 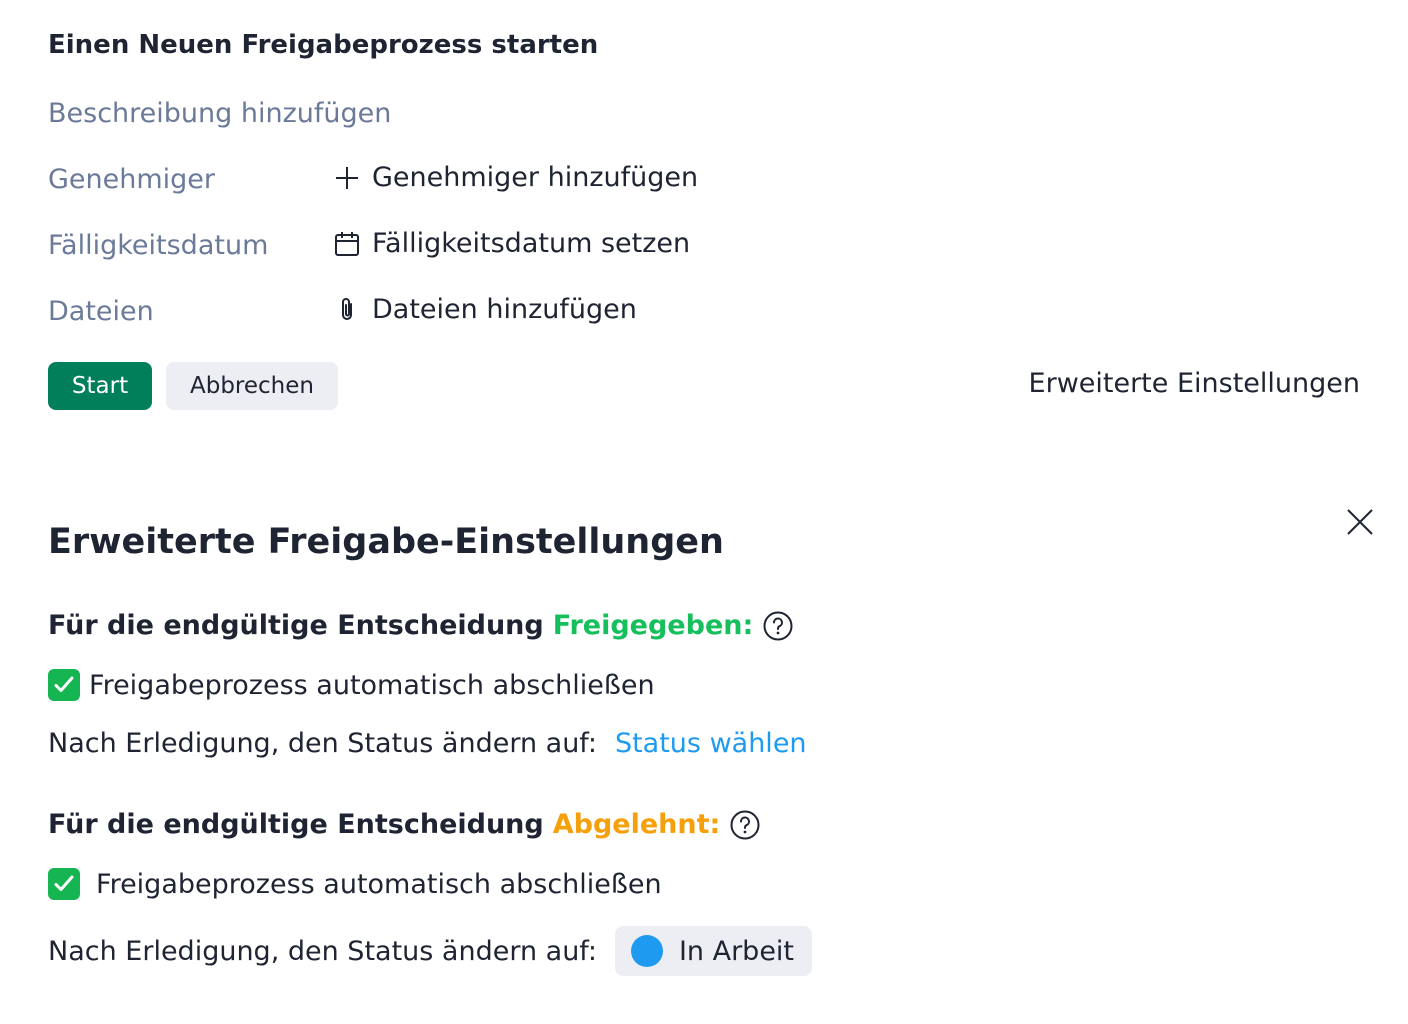 What do you see at coordinates (323, 45) in the screenshot?
I see `form-title: Einen Neuen Freigabeprozess starten` at bounding box center [323, 45].